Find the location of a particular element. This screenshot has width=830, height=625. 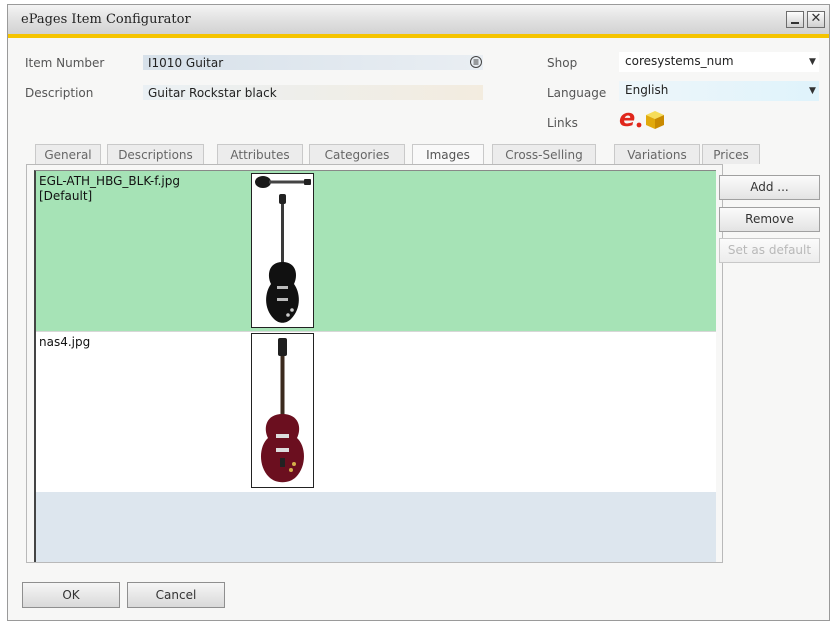

language-label: Language is located at coordinates (577, 93).